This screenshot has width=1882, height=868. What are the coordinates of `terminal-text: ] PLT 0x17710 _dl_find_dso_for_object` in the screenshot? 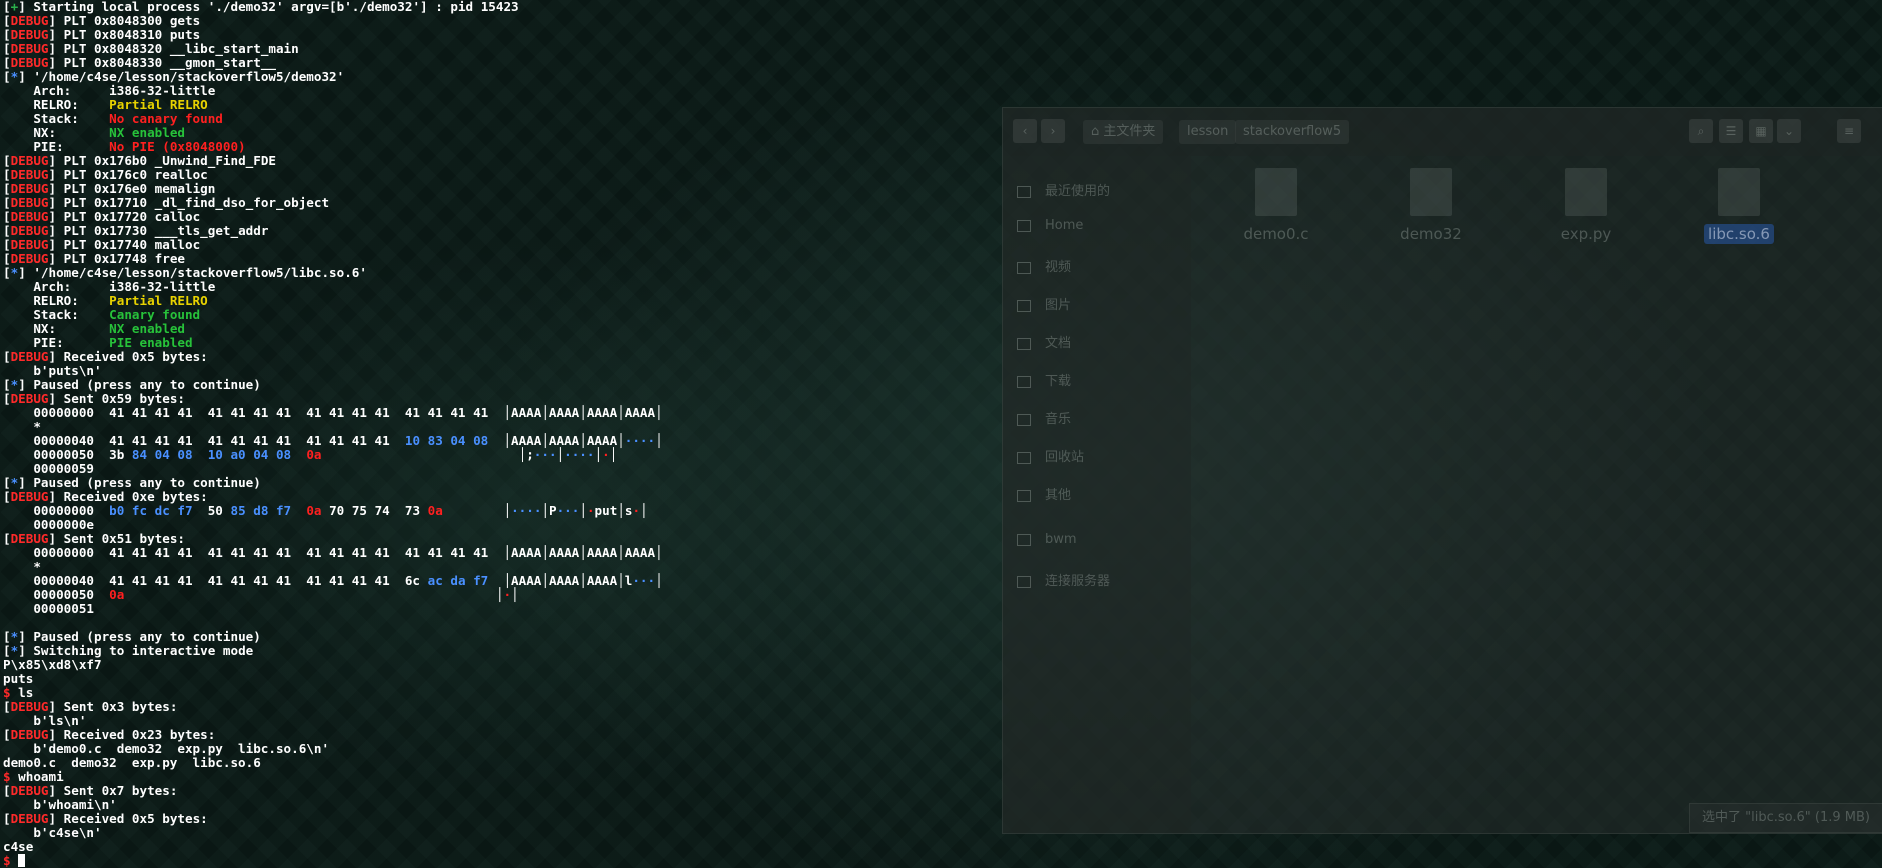 It's located at (189, 202).